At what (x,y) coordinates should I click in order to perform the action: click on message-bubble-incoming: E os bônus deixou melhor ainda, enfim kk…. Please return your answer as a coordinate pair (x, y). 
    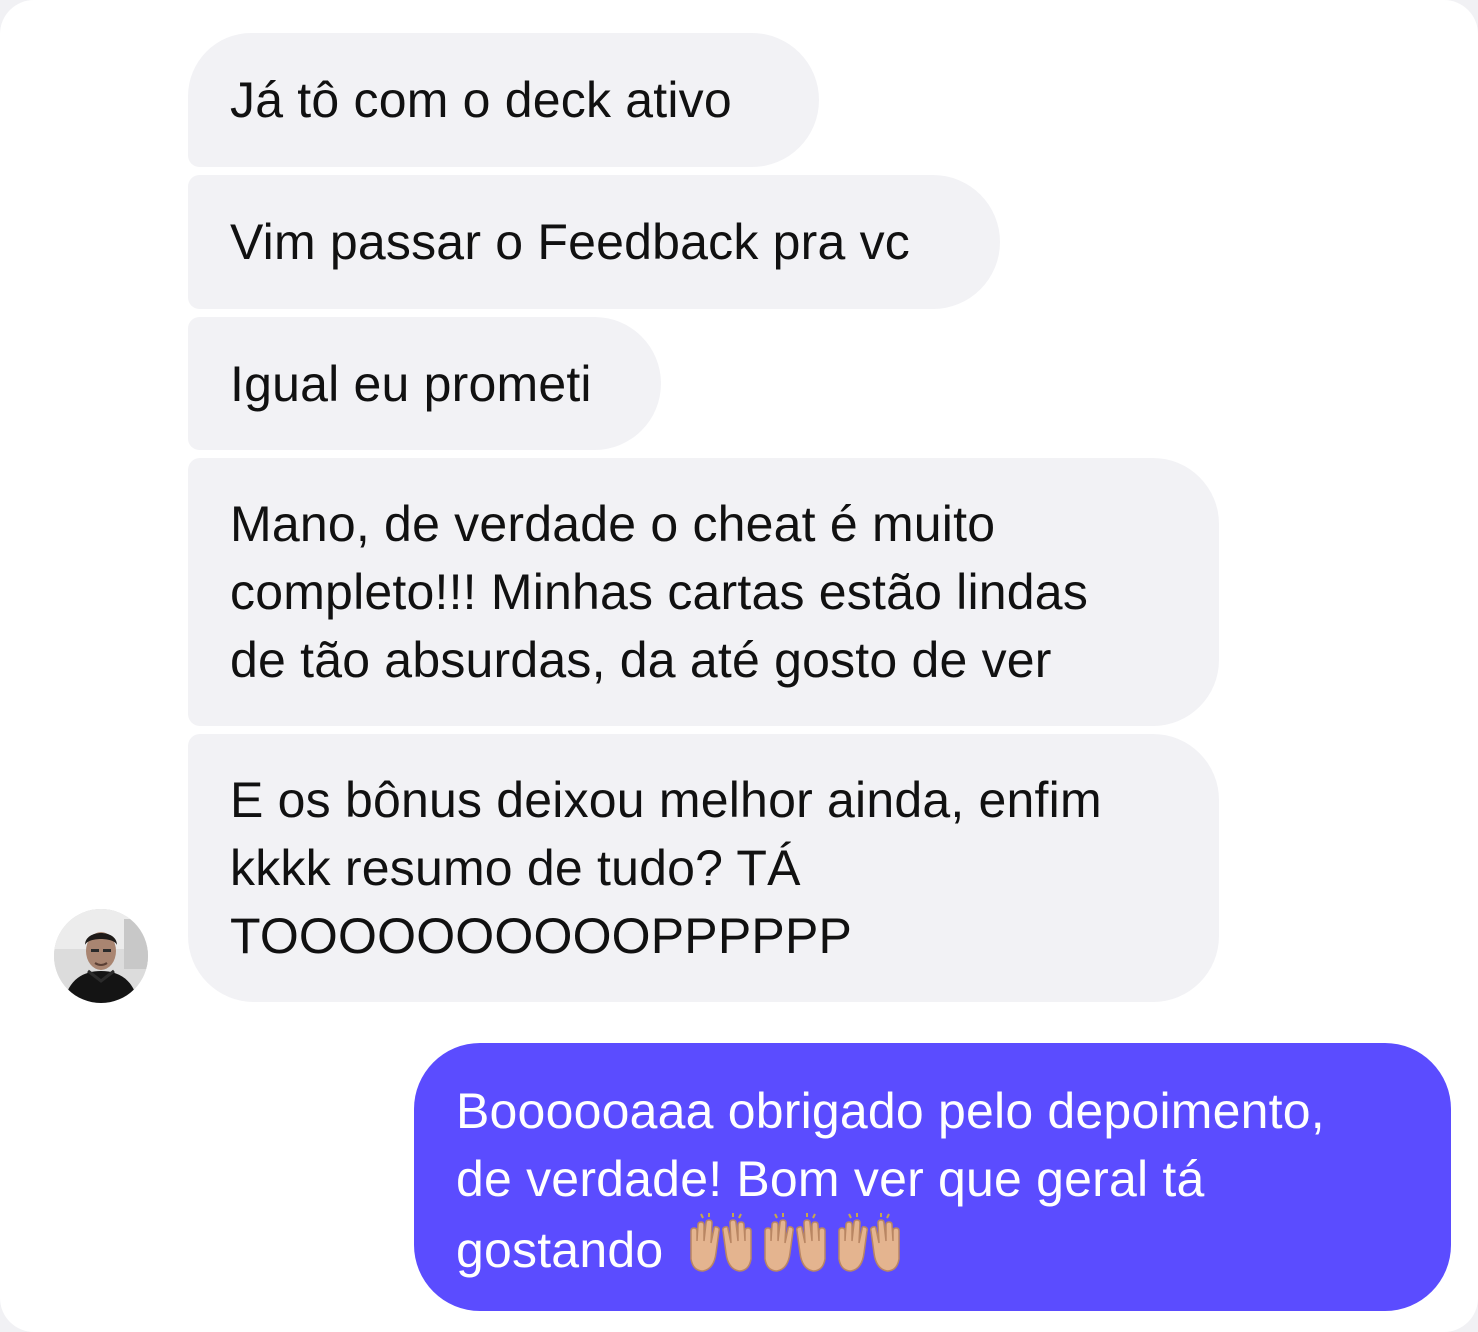
    Looking at the image, I should click on (703, 868).